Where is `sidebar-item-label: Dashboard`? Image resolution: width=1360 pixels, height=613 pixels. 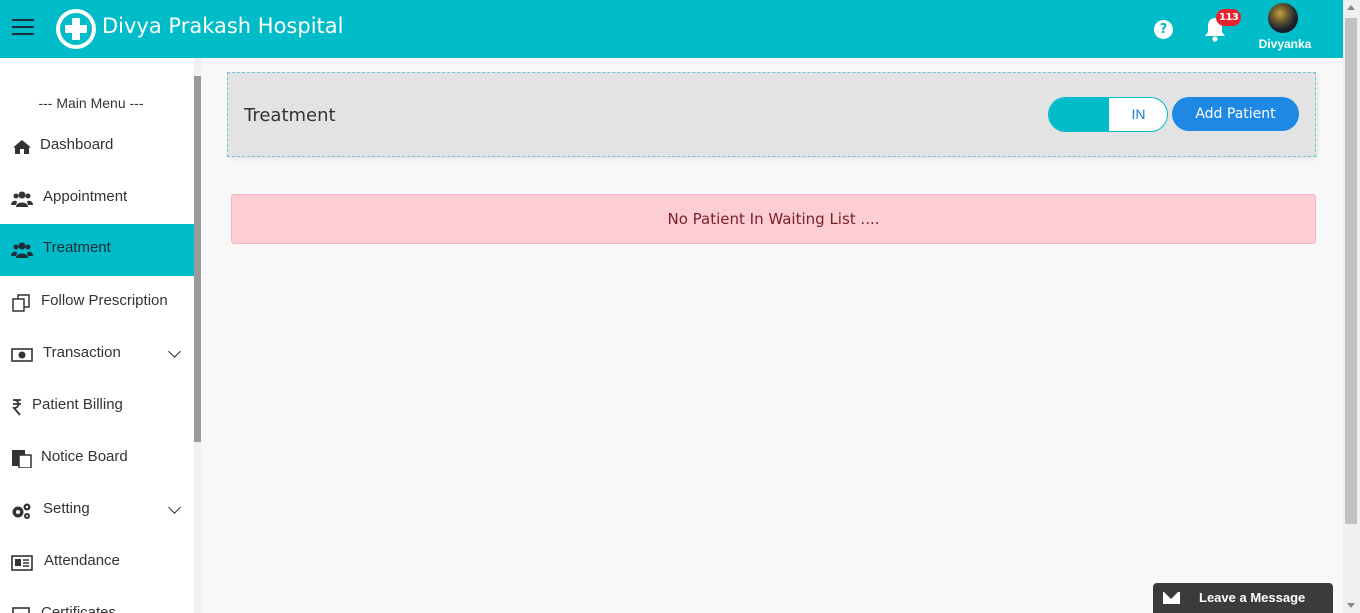 sidebar-item-label: Dashboard is located at coordinates (77, 144).